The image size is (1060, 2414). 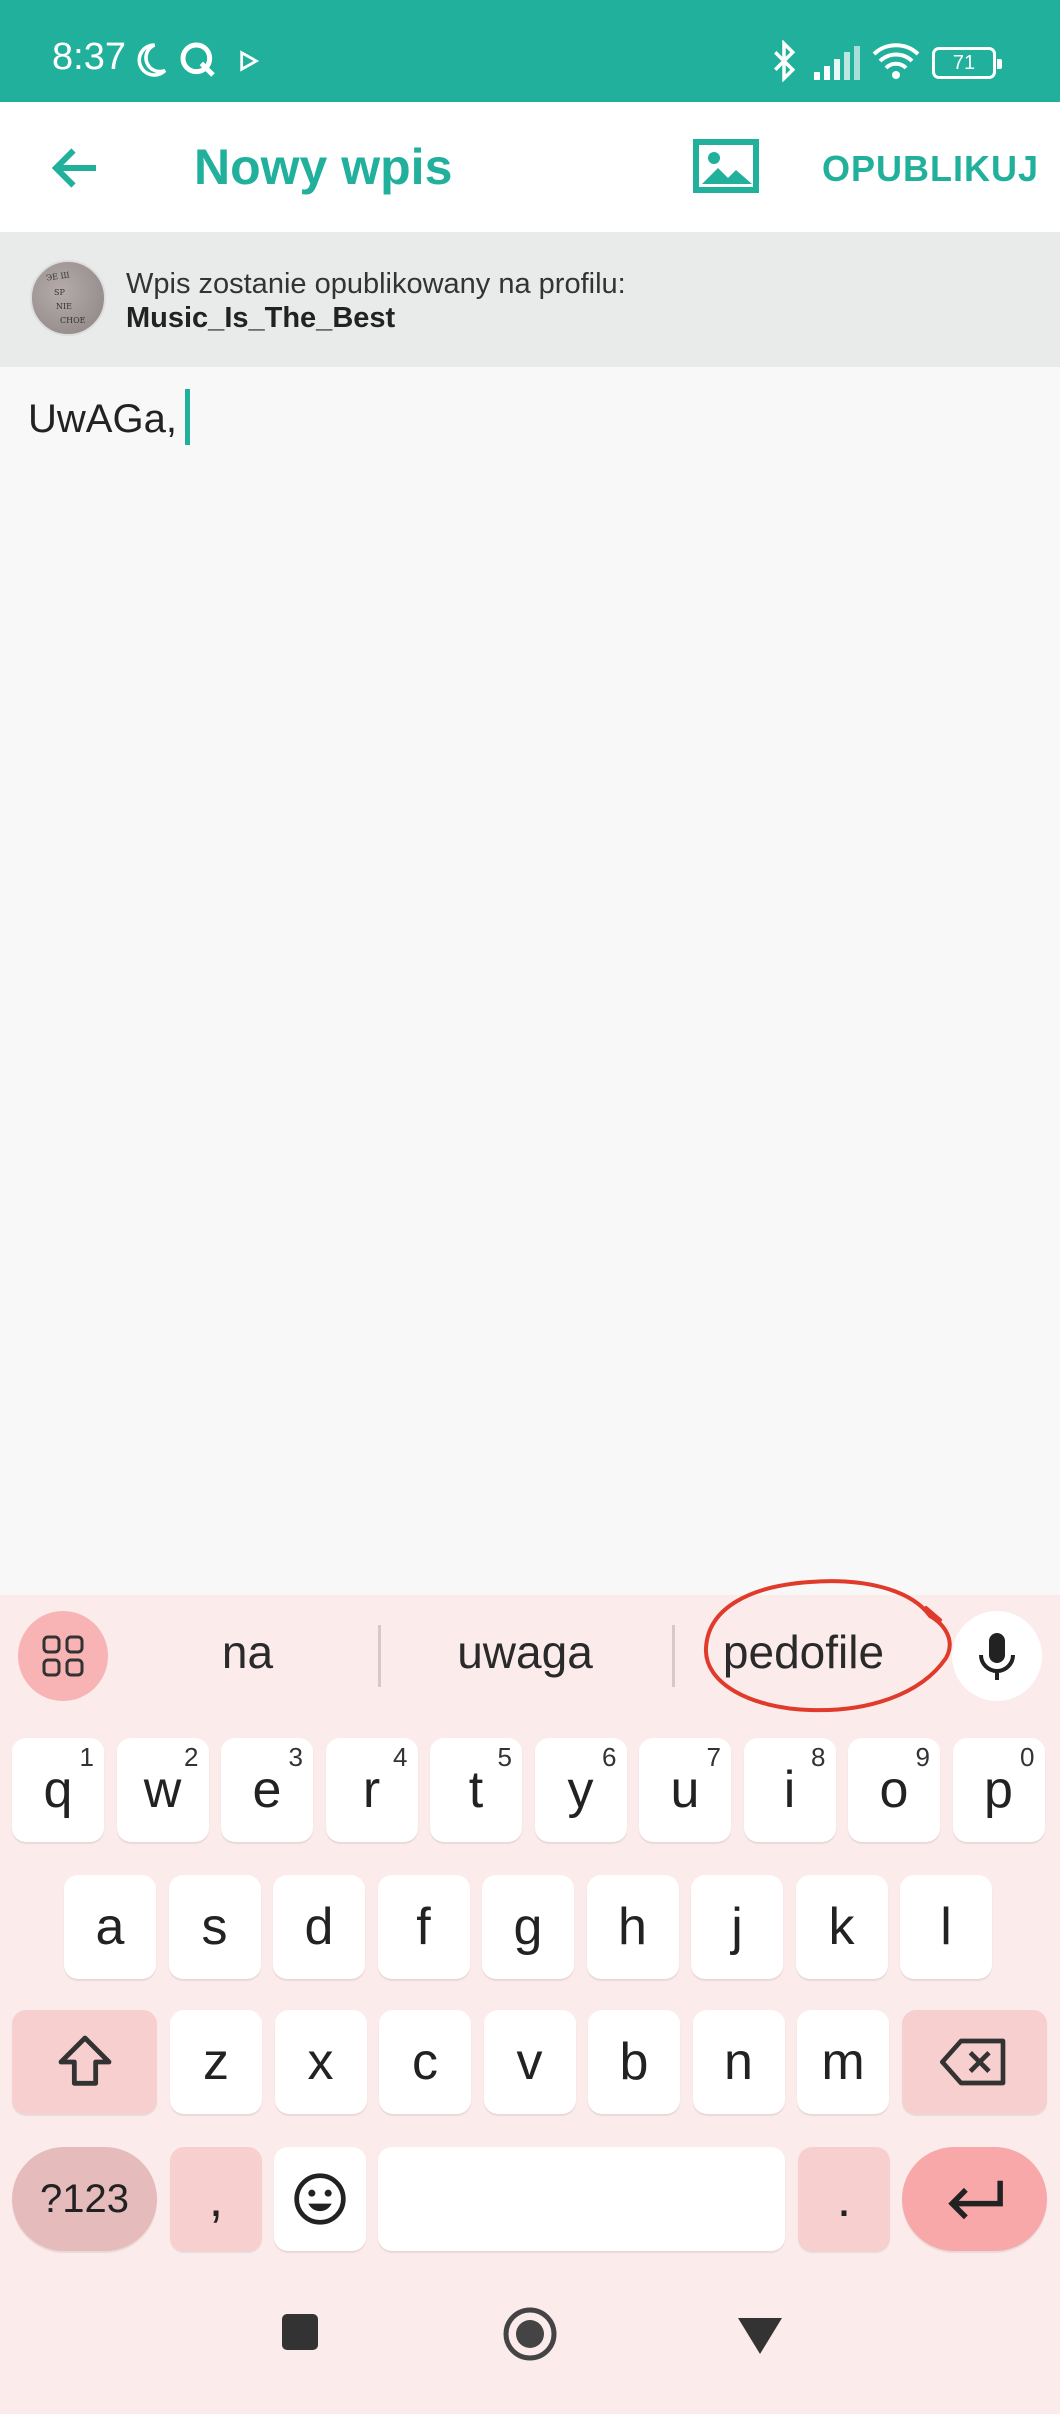 I want to click on bluetooth-icon, so click(x=785, y=61).